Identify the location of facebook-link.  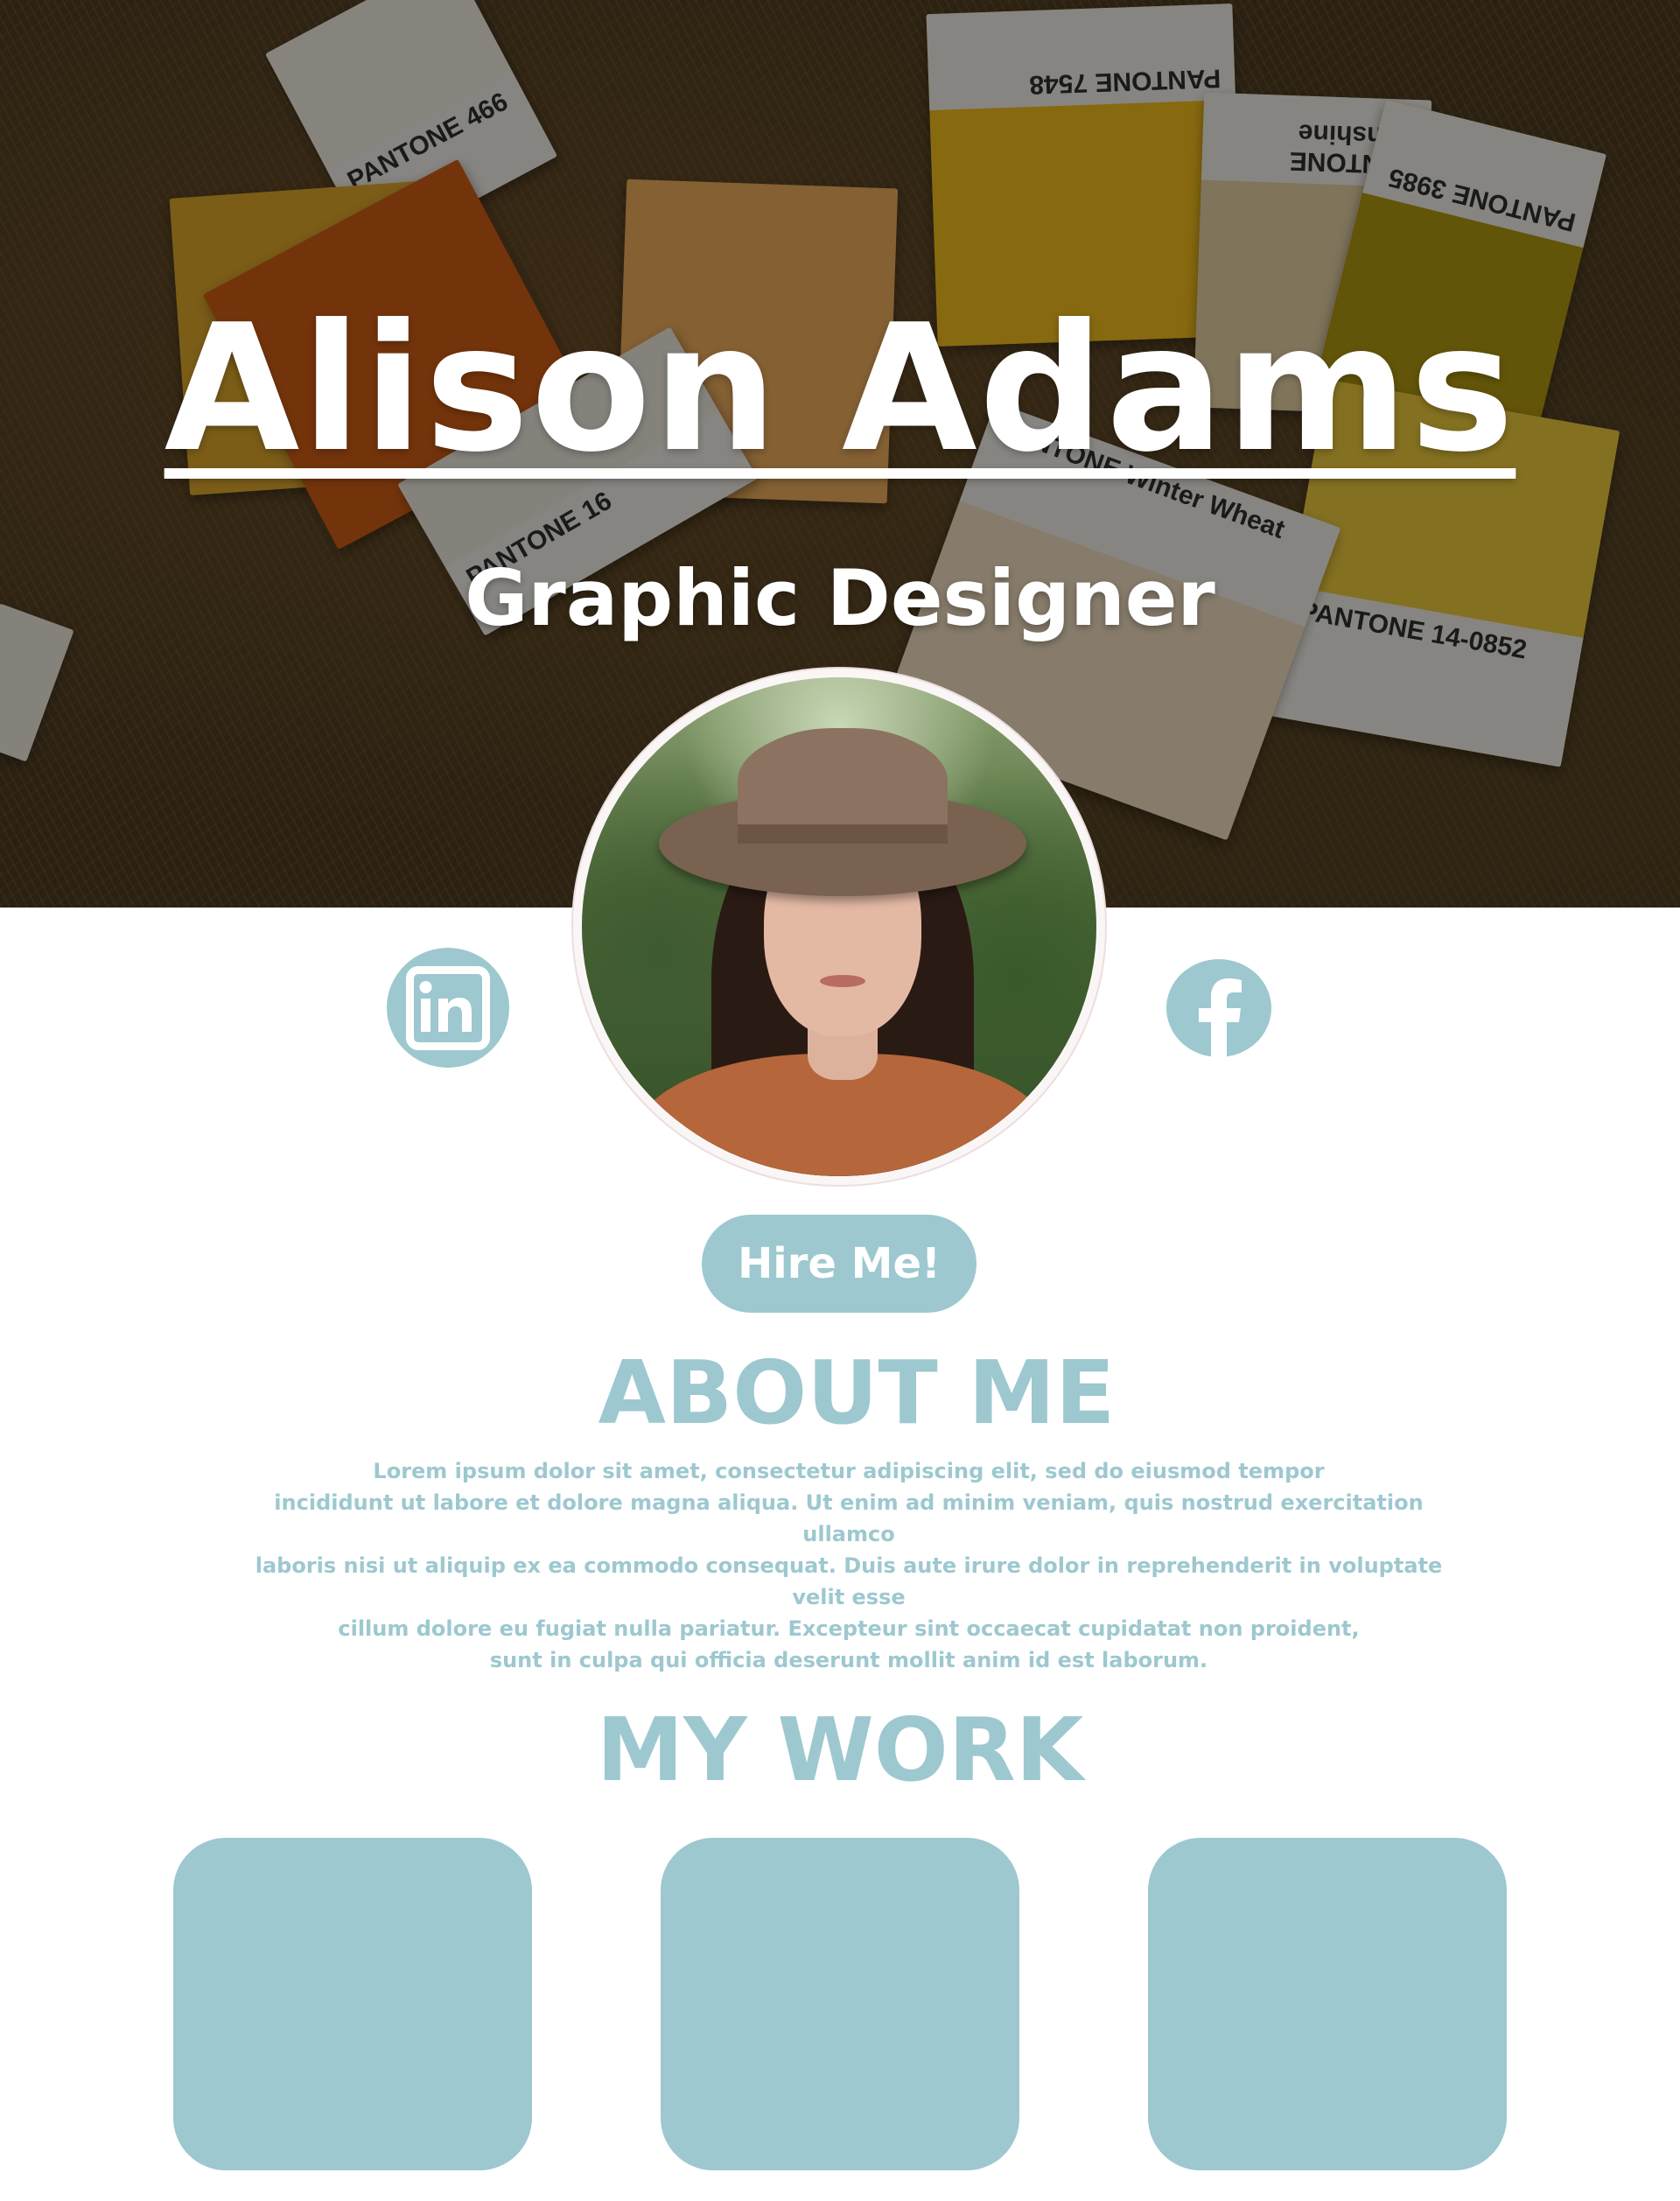
(1218, 1008).